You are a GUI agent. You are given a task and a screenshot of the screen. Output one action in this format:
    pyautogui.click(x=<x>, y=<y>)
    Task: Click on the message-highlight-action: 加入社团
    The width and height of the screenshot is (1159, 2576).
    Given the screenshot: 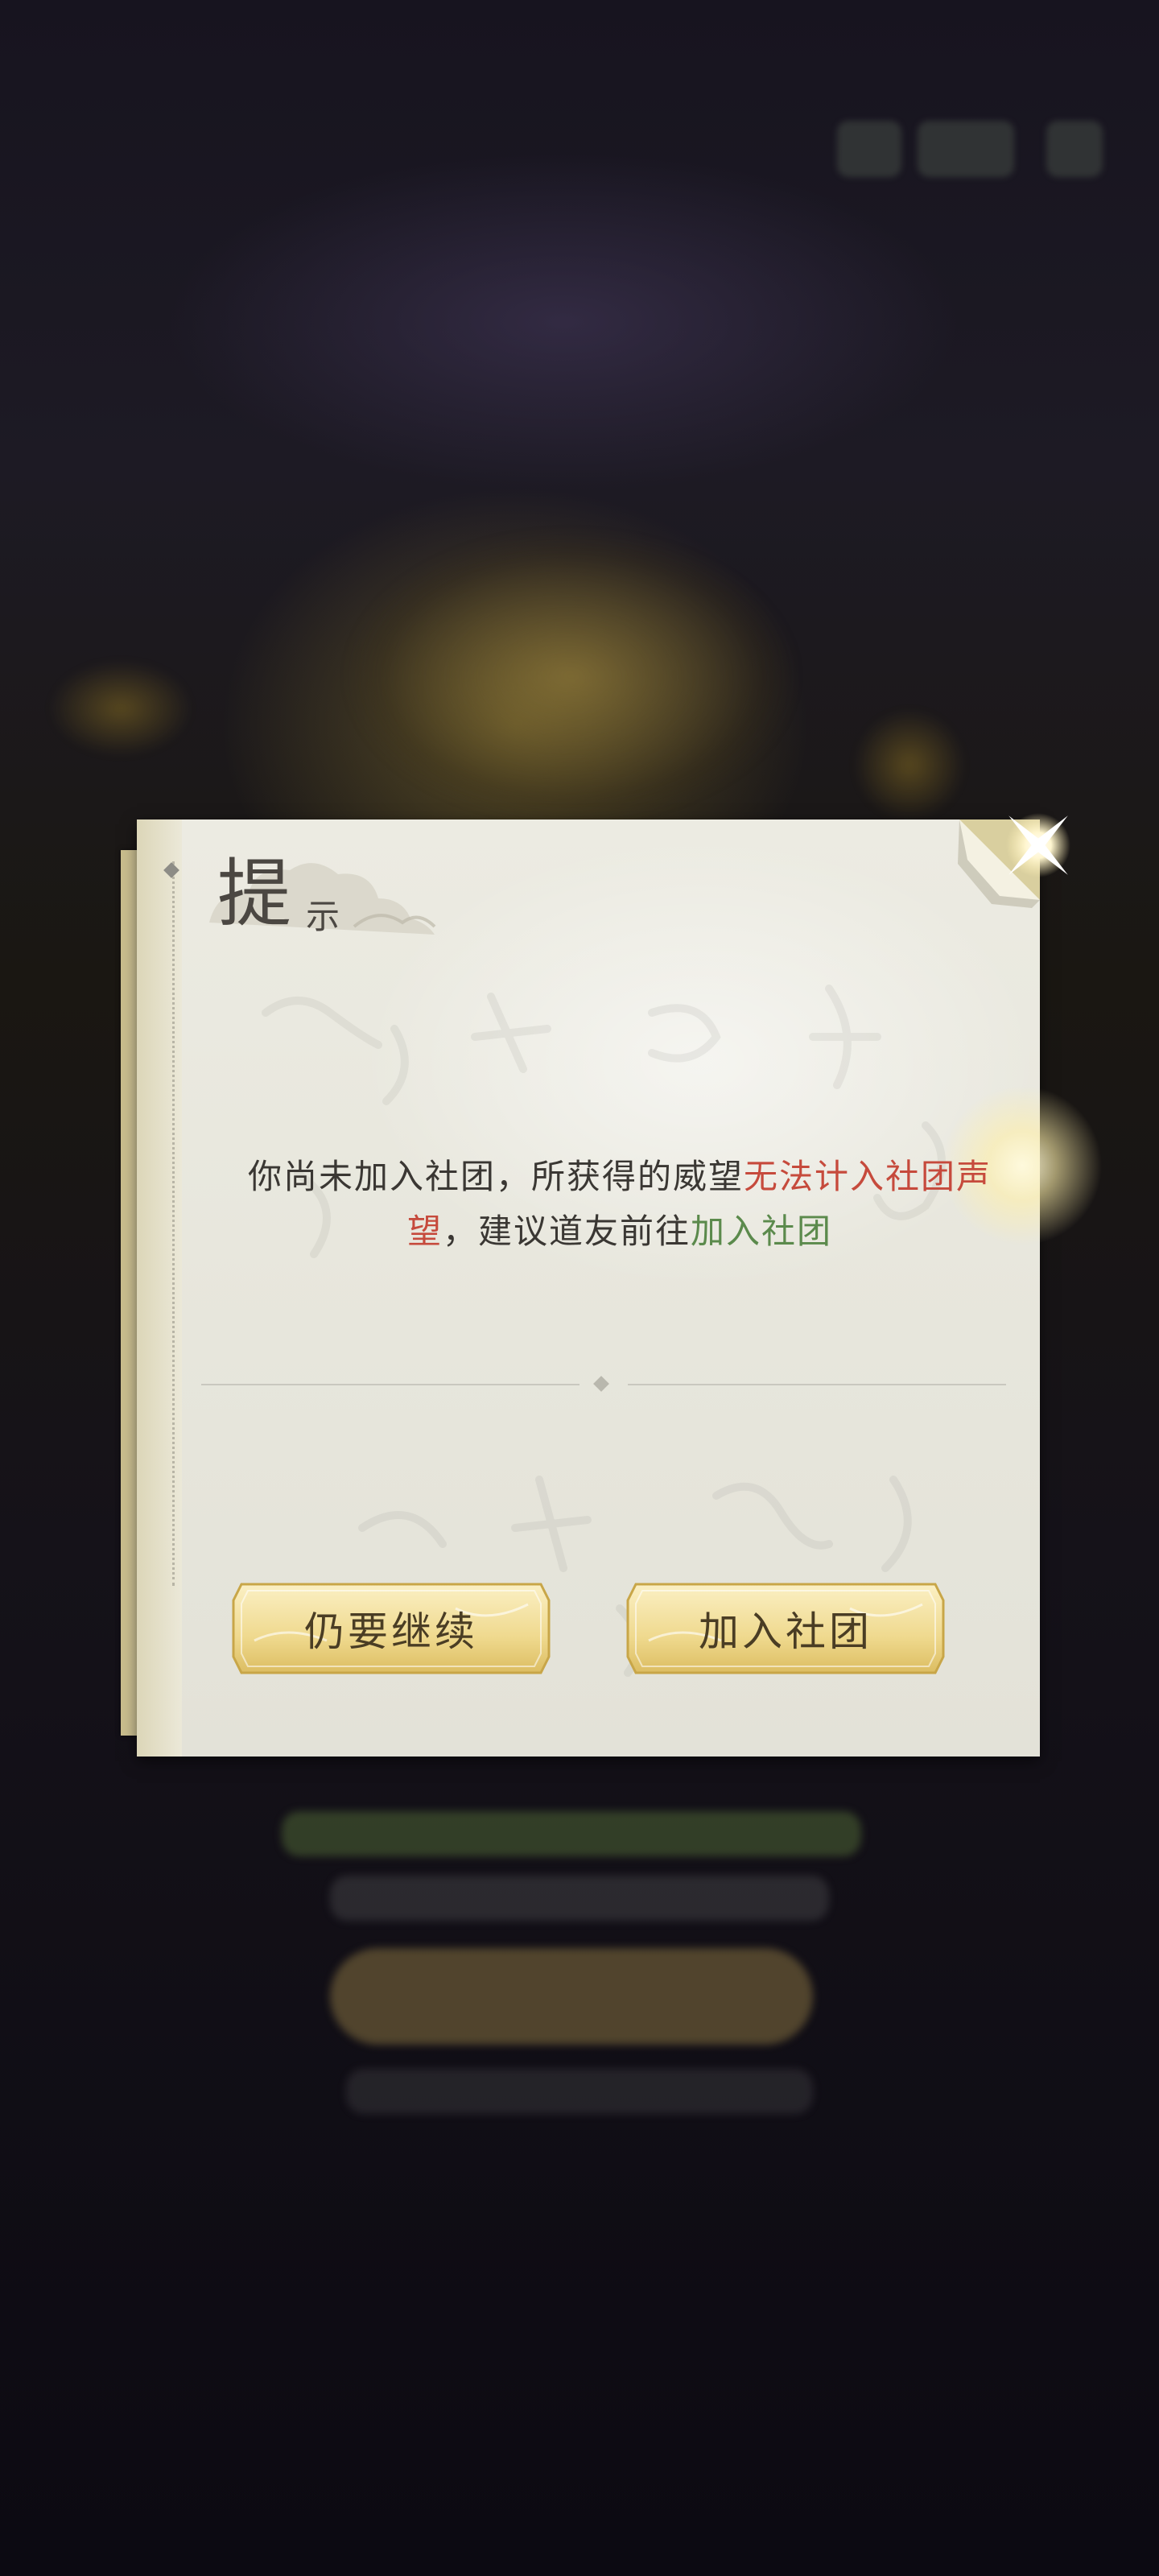 What is the action you would take?
    pyautogui.click(x=762, y=1231)
    